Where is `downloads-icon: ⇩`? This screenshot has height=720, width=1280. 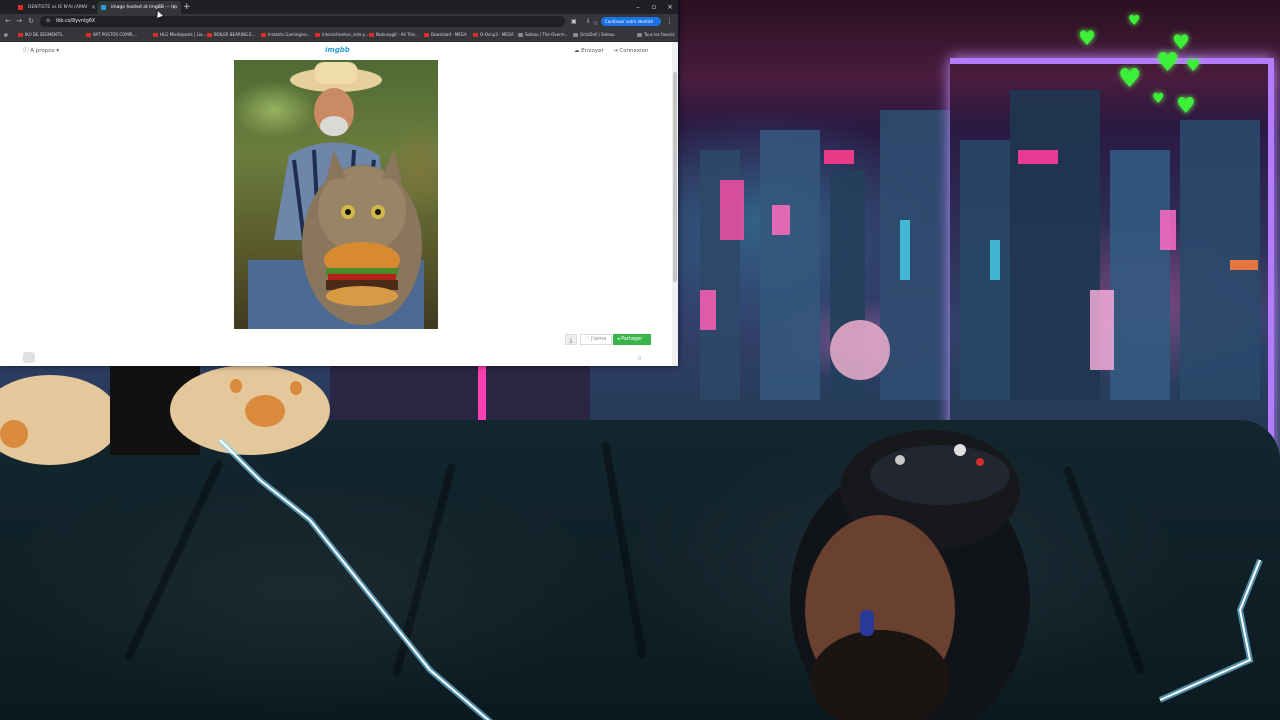
downloads-icon: ⇩ is located at coordinates (588, 21).